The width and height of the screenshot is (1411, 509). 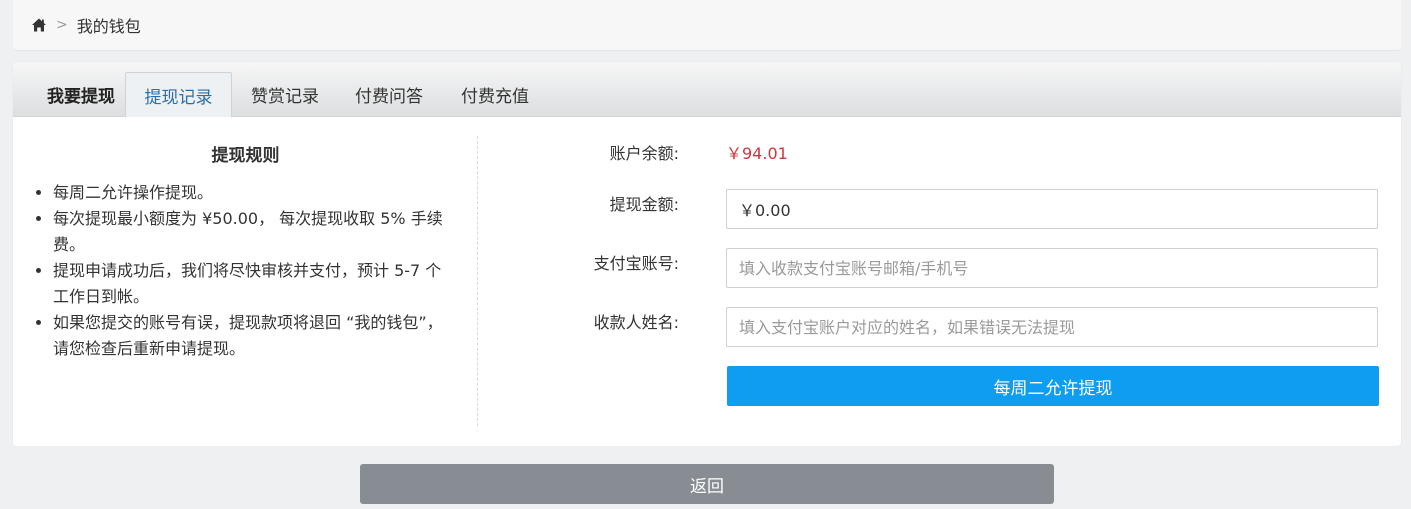 What do you see at coordinates (39, 25) in the screenshot?
I see `home-icon` at bounding box center [39, 25].